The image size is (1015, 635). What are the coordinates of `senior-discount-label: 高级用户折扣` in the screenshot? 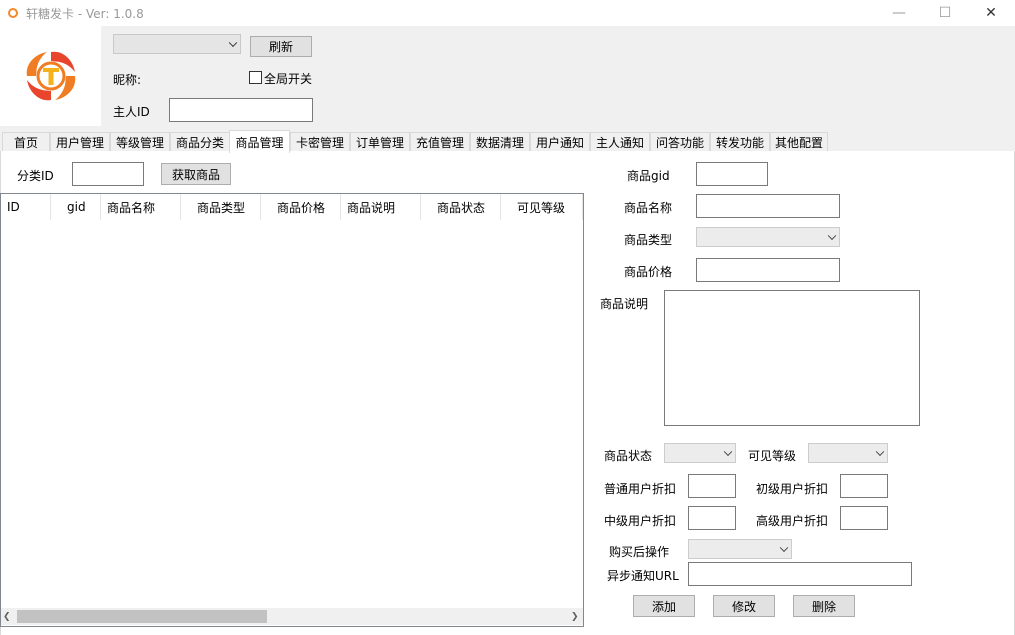 It's located at (792, 521).